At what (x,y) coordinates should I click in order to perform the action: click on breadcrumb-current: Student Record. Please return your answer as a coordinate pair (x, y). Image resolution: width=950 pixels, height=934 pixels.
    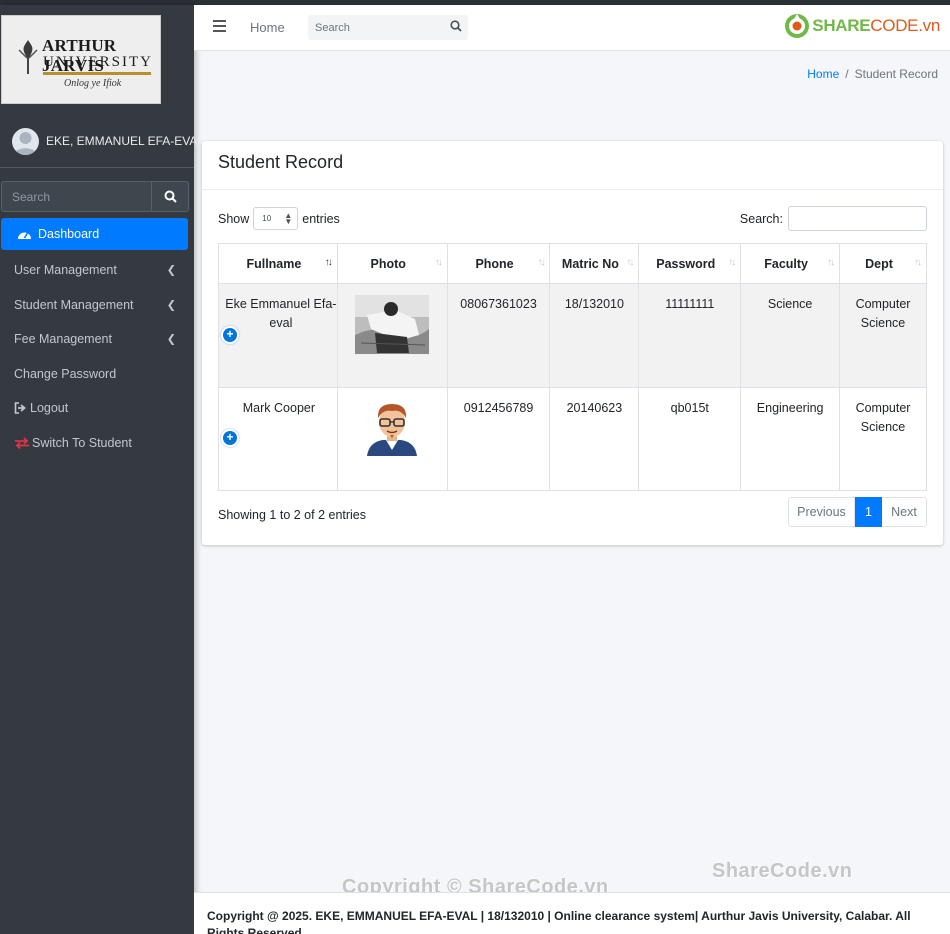
    Looking at the image, I should click on (896, 74).